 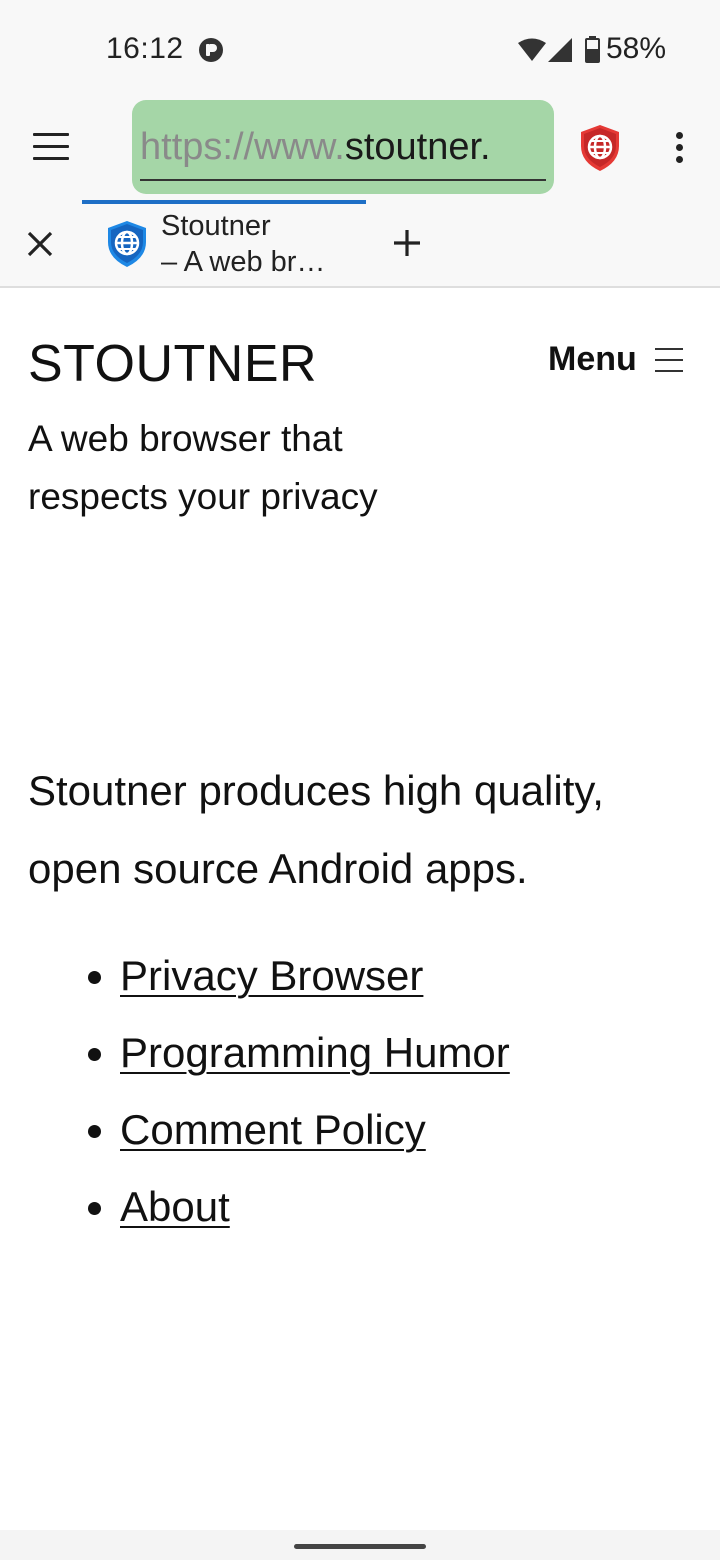 I want to click on overflow-menu-icon, so click(x=679, y=148).